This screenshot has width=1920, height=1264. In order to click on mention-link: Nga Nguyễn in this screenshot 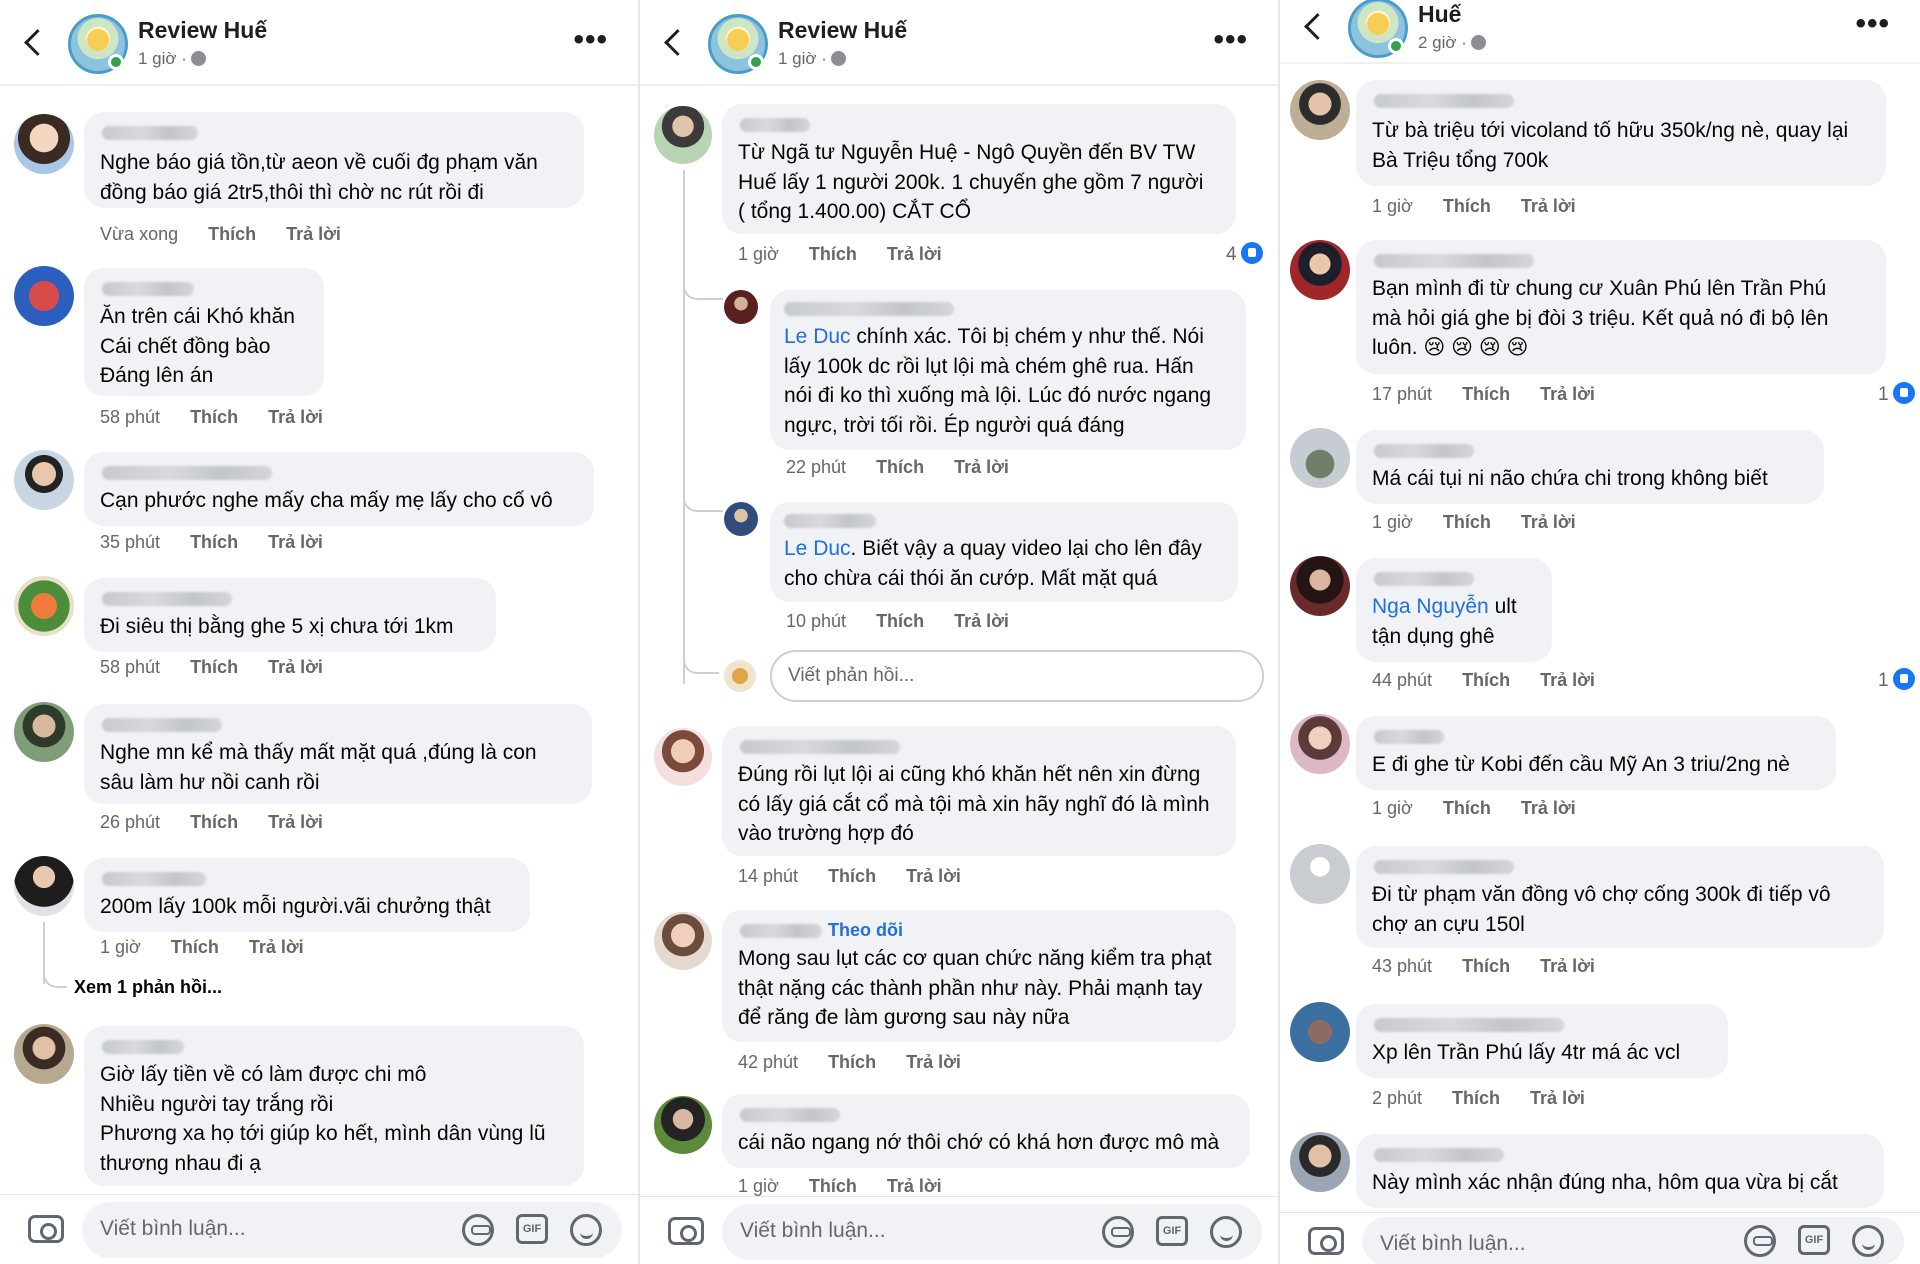, I will do `click(1430, 606)`.